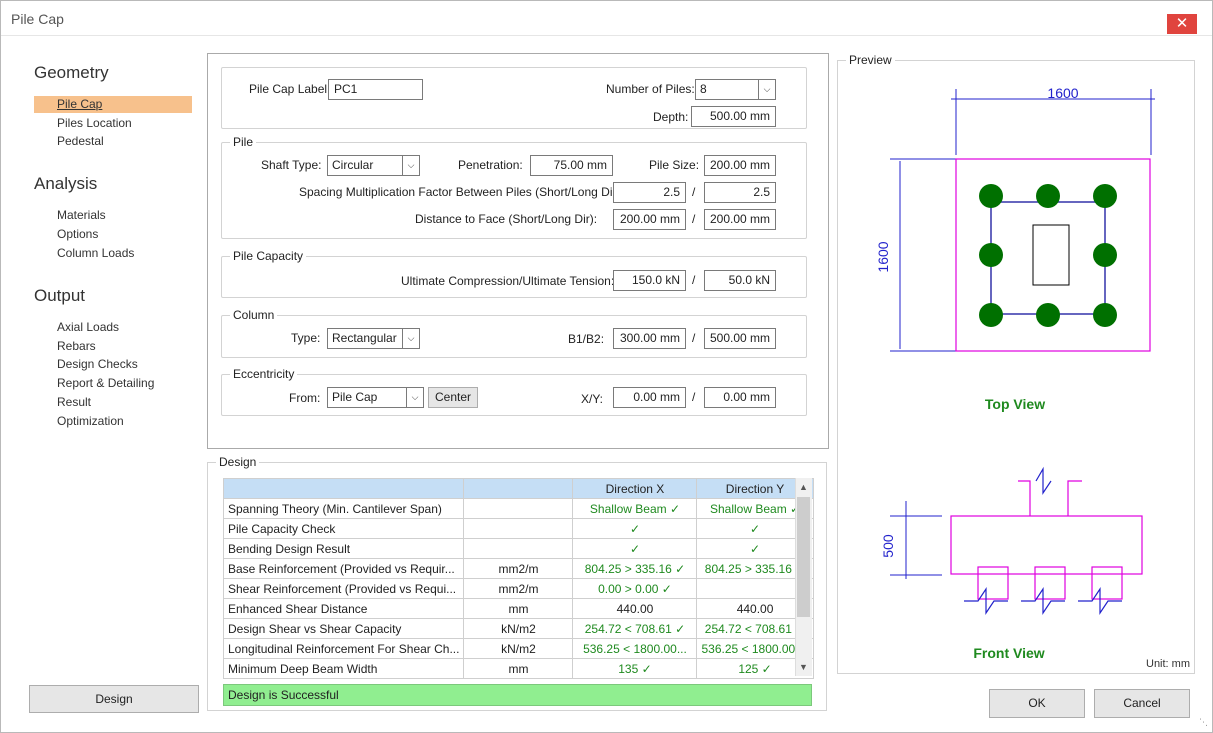  What do you see at coordinates (635, 628) in the screenshot?
I see `table-cell: 254.72 < 708.61 ✓` at bounding box center [635, 628].